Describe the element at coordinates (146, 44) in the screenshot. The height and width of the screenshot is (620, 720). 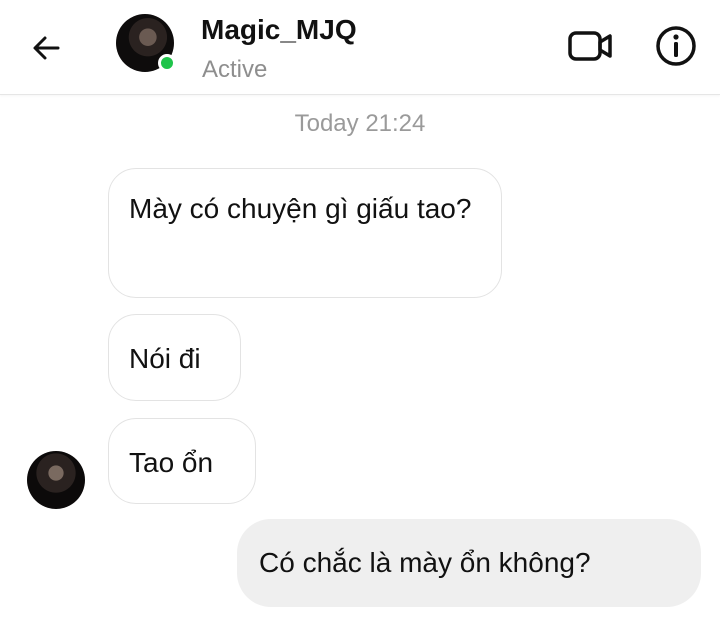
I see `contact-avatar` at that location.